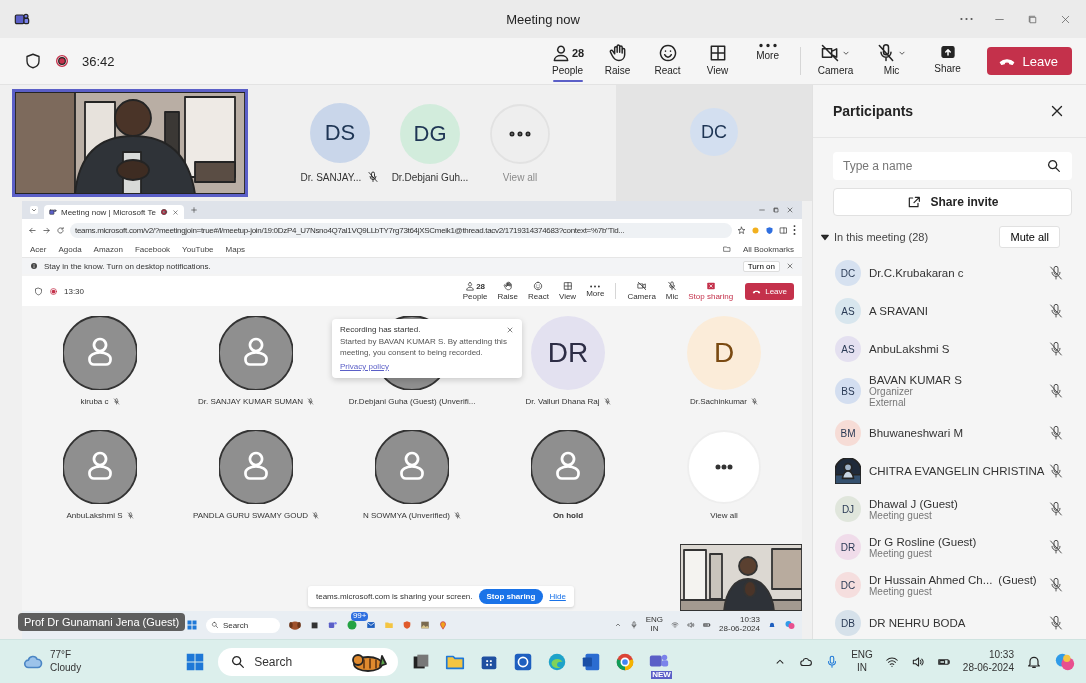 Image resolution: width=1086 pixels, height=683 pixels. I want to click on mute-all-button: Mute all, so click(1029, 237).